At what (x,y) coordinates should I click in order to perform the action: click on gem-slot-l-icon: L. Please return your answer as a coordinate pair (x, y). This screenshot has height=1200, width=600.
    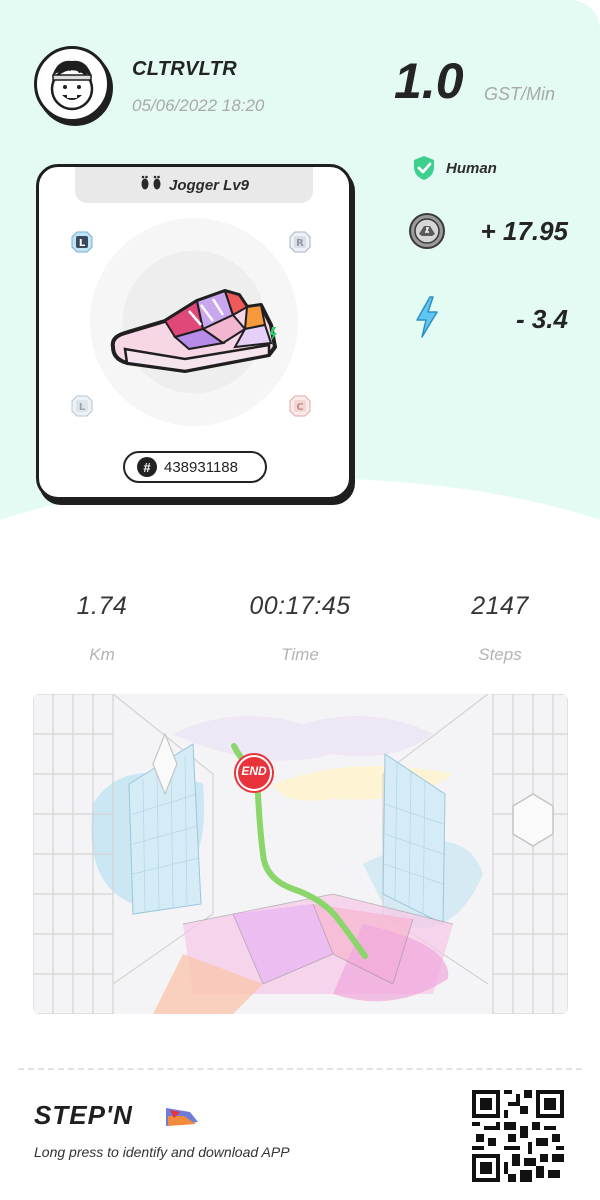
    Looking at the image, I should click on (82, 242).